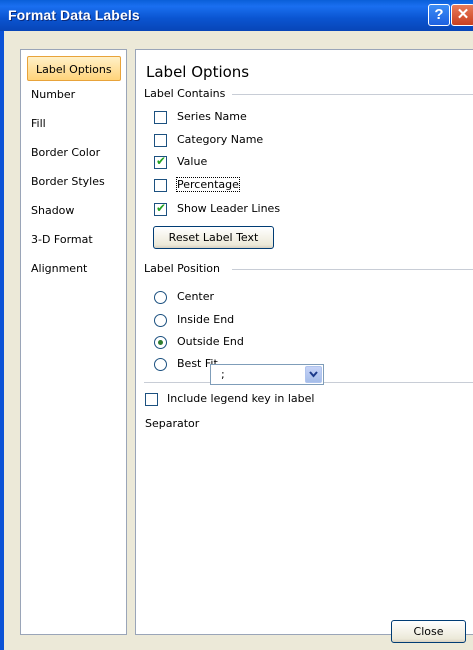 The image size is (473, 650). I want to click on window-frame-left, so click(2, 340).